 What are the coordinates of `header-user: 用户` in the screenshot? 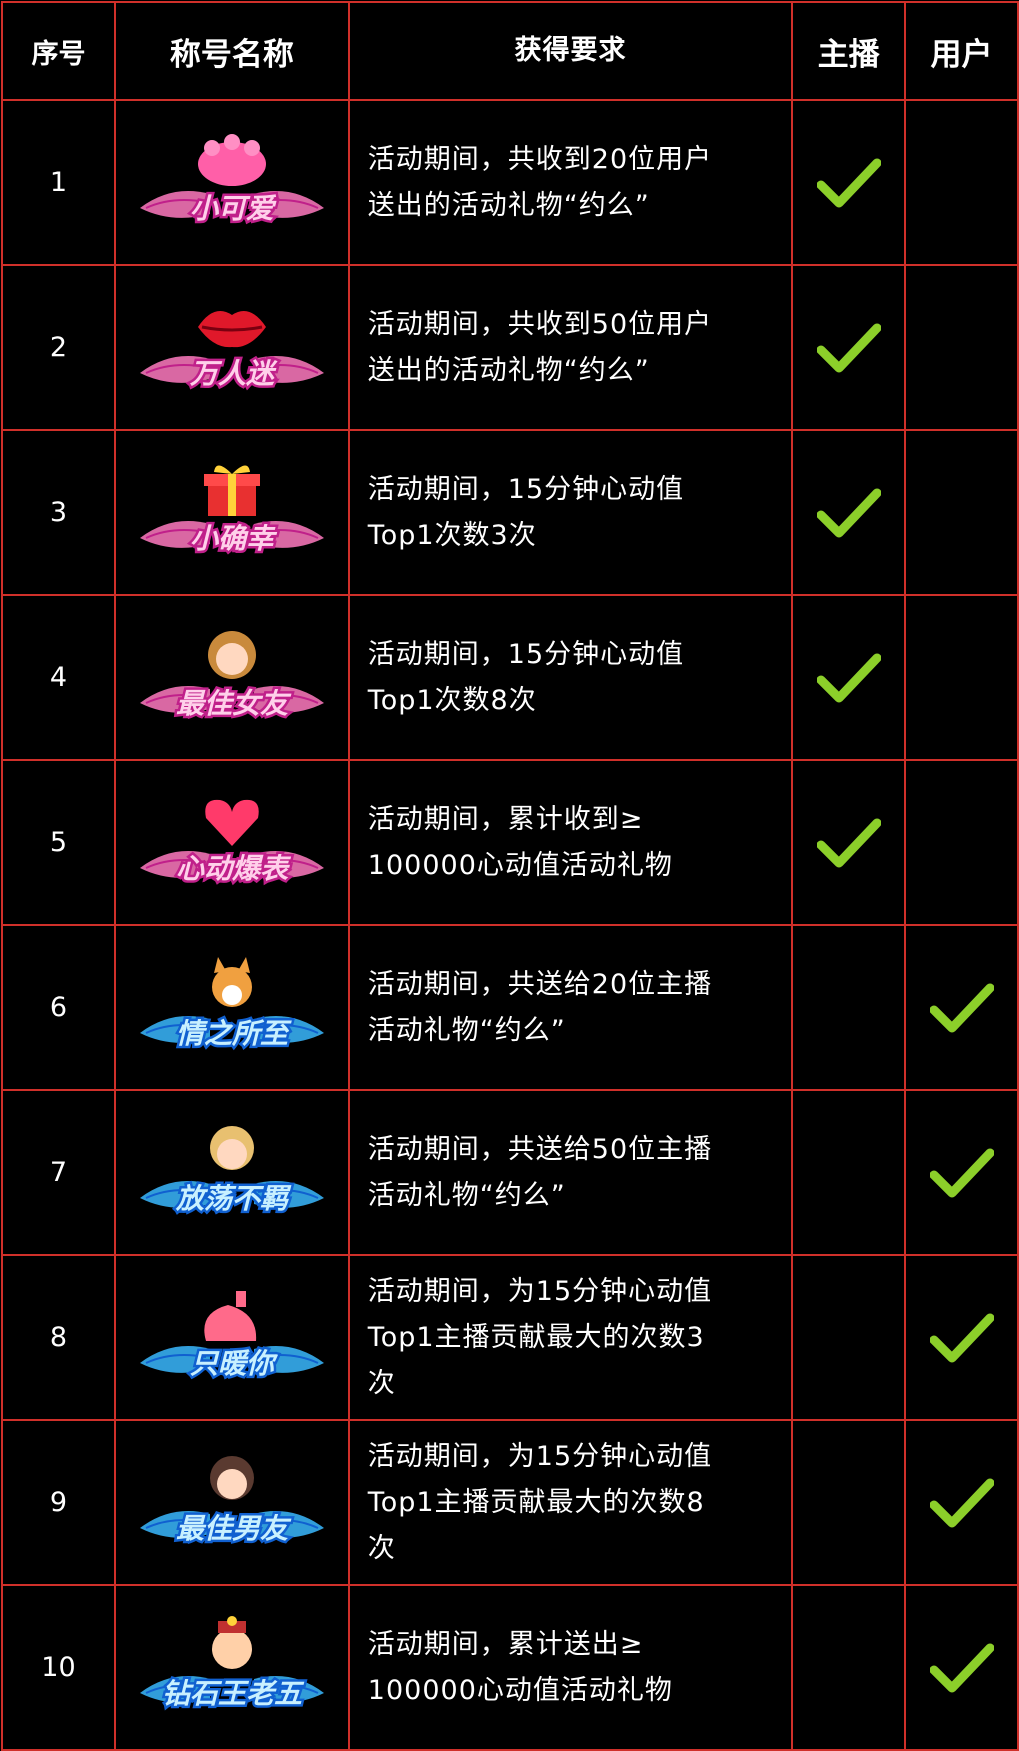 It's located at (961, 51).